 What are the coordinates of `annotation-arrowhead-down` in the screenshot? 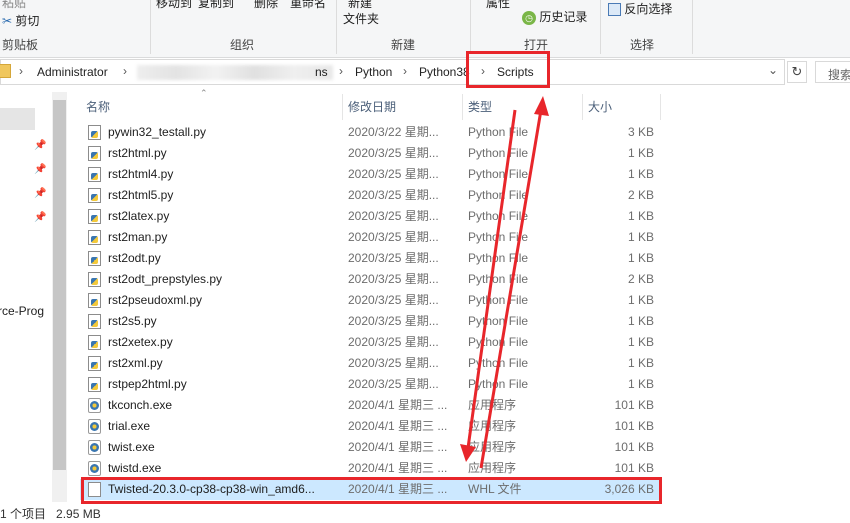 It's located at (468, 453).